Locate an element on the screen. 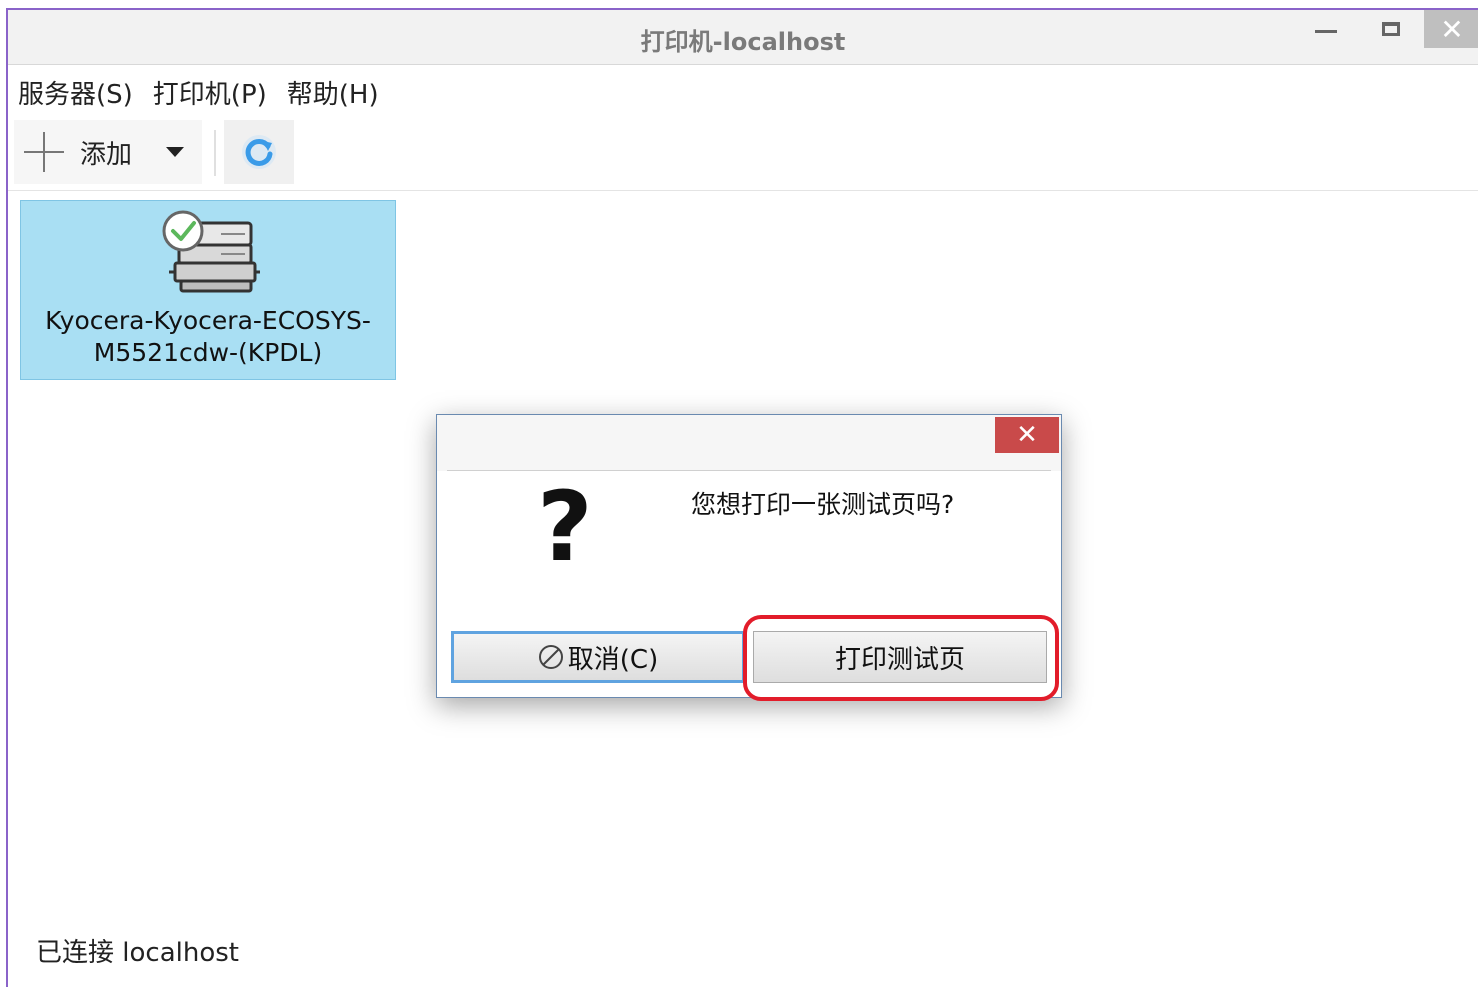 This screenshot has width=1478, height=987. title-bar: 打印机-localhost ✕ is located at coordinates (743, 37).